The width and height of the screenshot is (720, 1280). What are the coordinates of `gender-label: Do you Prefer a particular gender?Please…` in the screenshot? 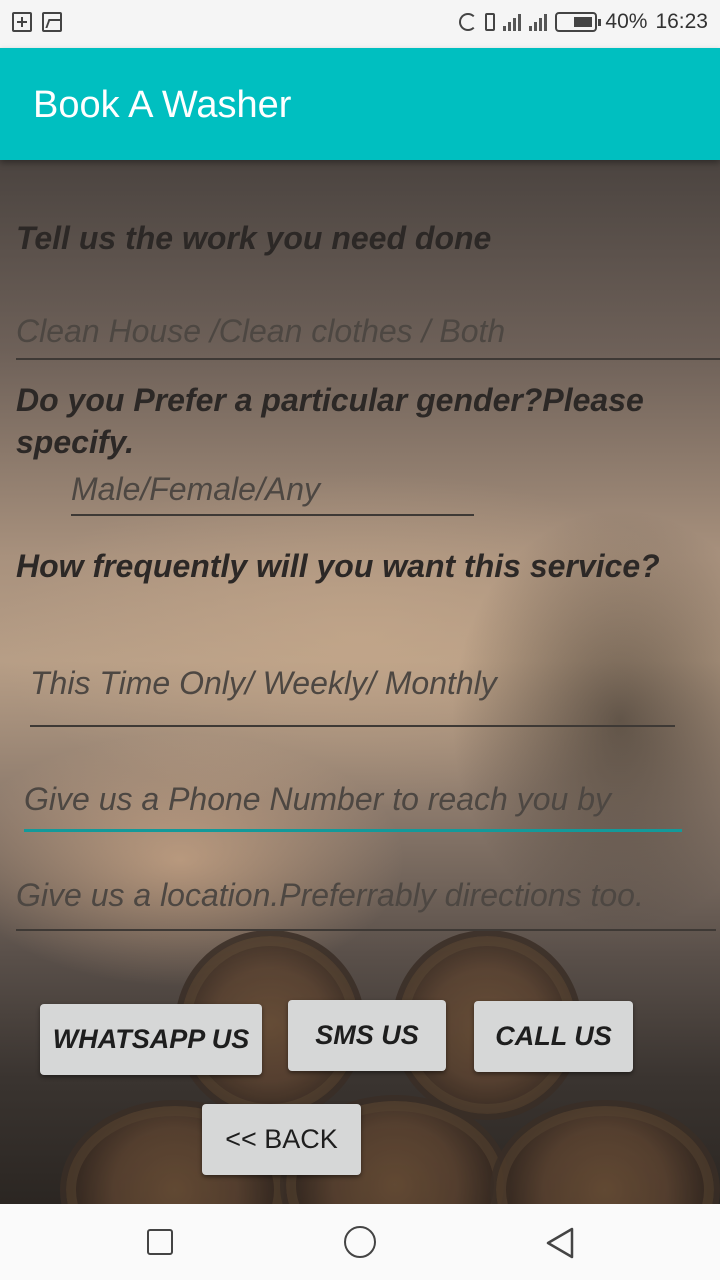 It's located at (330, 421).